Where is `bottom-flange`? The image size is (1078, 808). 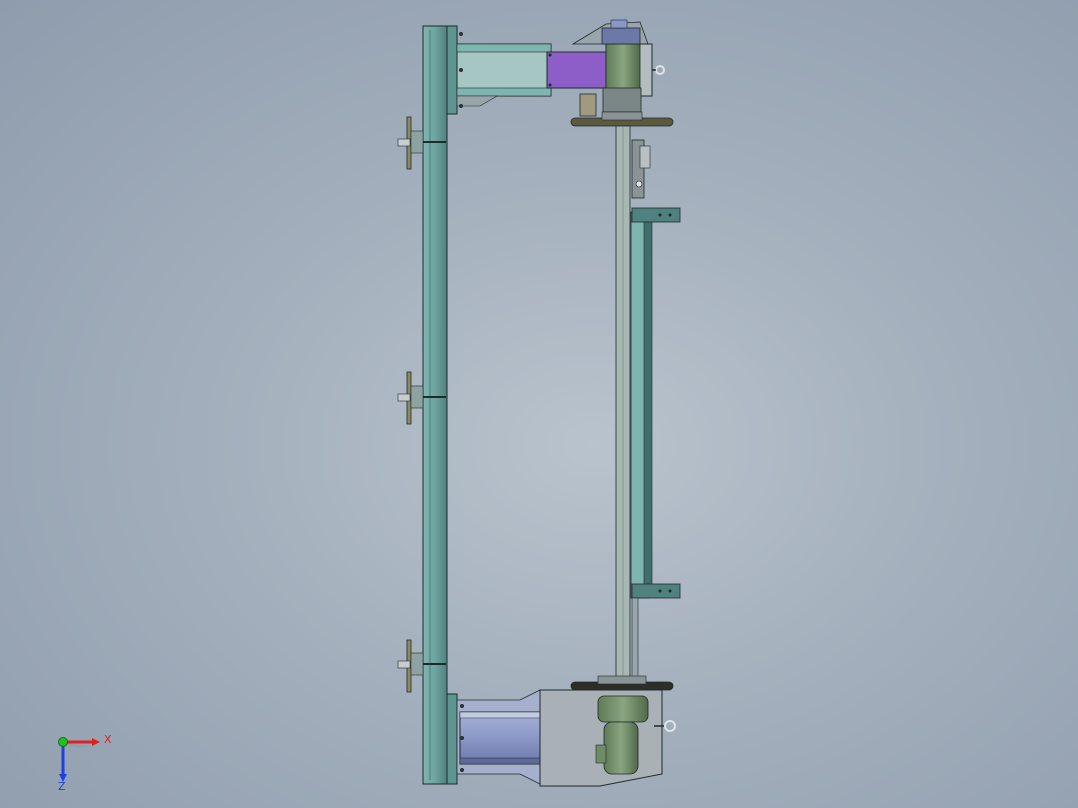 bottom-flange is located at coordinates (622, 683).